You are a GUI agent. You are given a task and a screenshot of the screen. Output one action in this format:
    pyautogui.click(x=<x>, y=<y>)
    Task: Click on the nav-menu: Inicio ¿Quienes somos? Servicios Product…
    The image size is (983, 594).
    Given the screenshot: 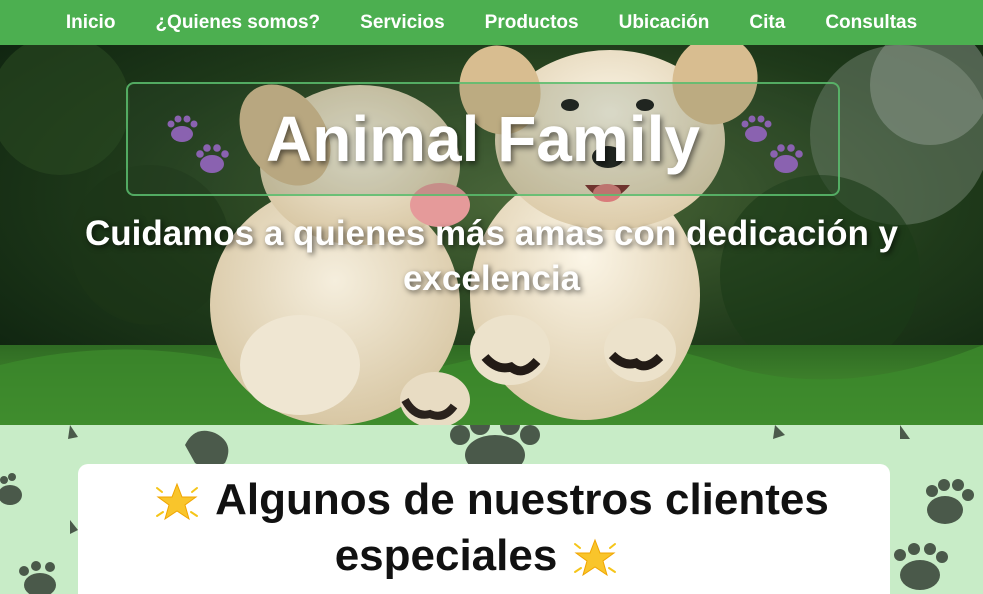 What is the action you would take?
    pyautogui.click(x=491, y=23)
    